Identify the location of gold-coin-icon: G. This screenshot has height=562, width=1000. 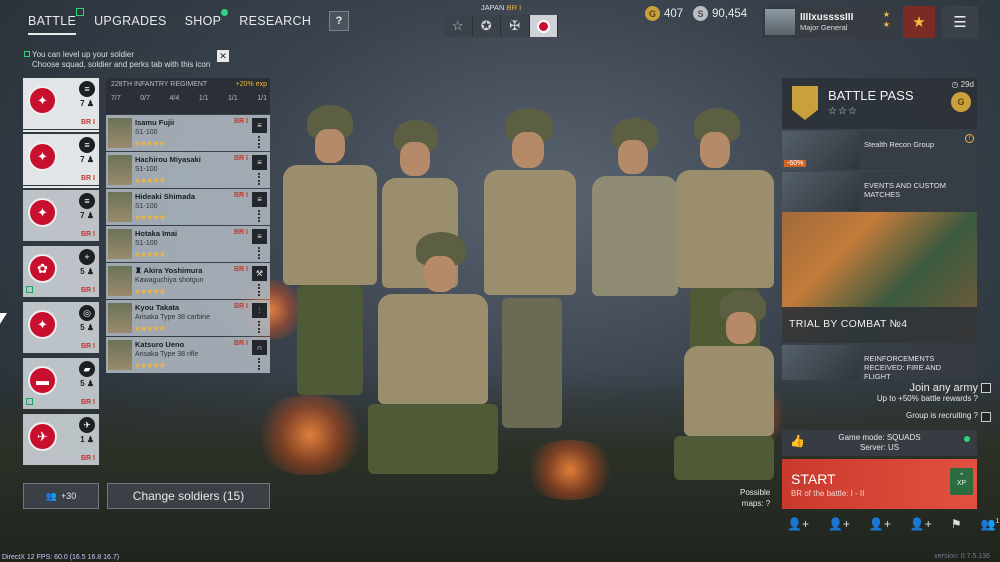
(652, 13).